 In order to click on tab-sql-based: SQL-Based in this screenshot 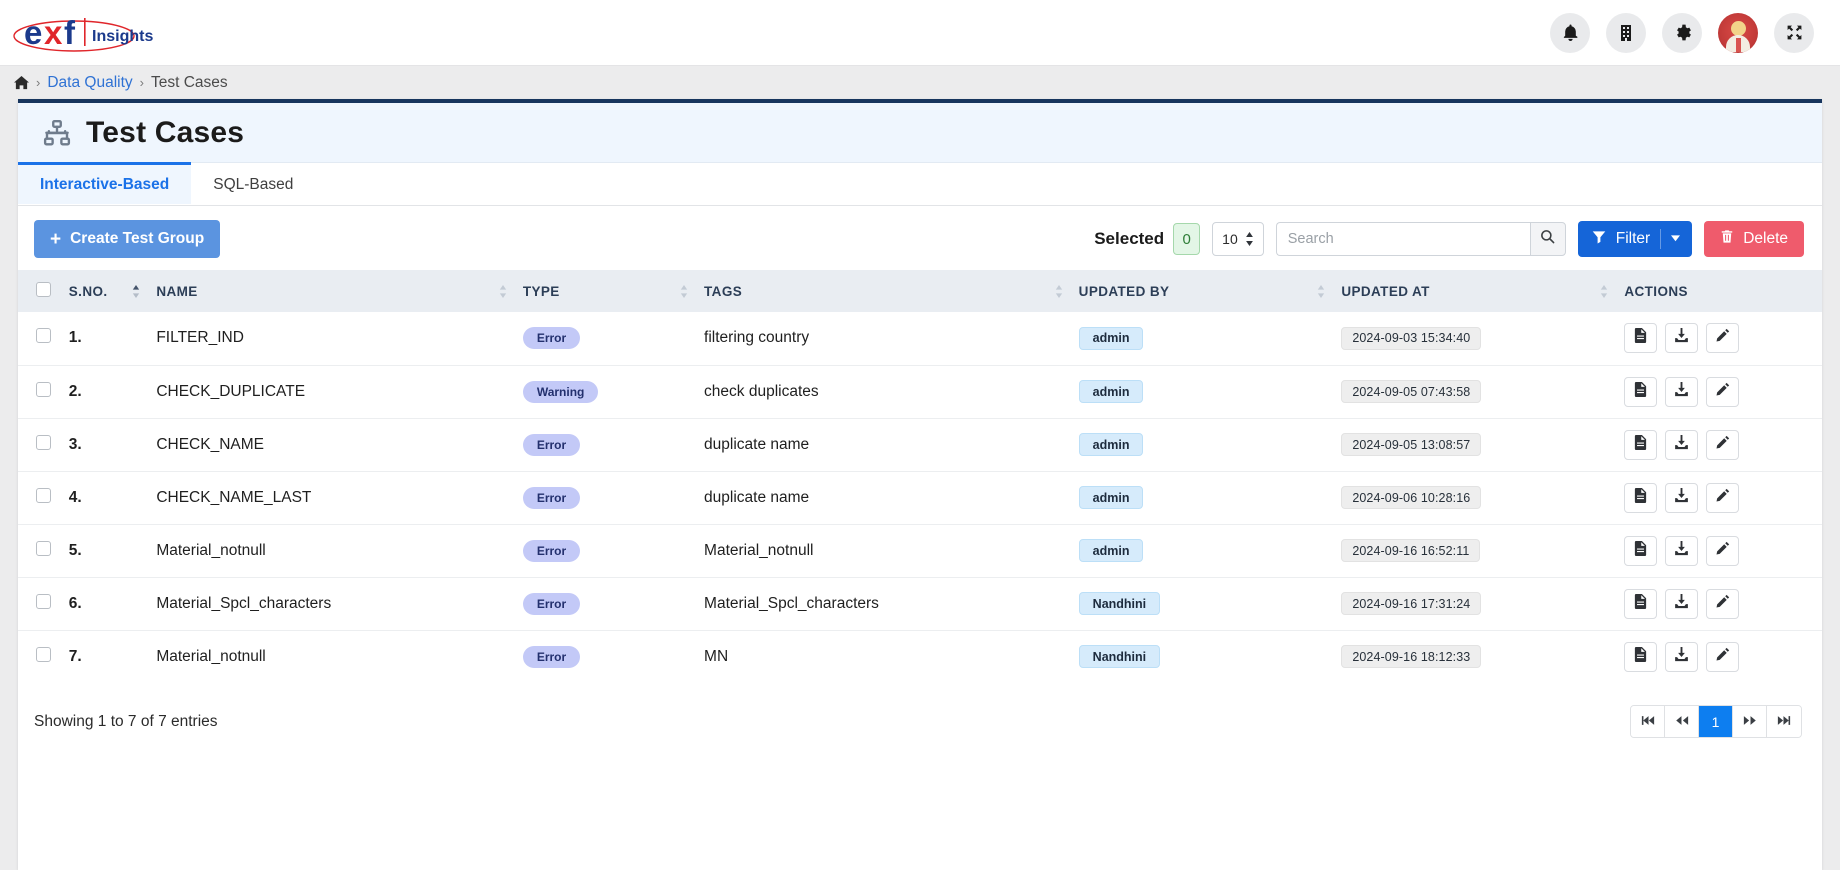, I will do `click(253, 183)`.